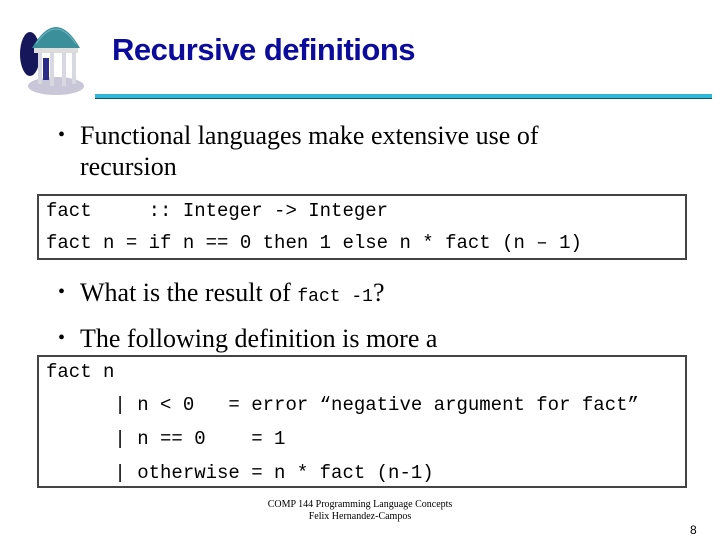 The image size is (720, 540). Describe the element at coordinates (264, 49) in the screenshot. I see `slide-title: Recursive definitions` at that location.